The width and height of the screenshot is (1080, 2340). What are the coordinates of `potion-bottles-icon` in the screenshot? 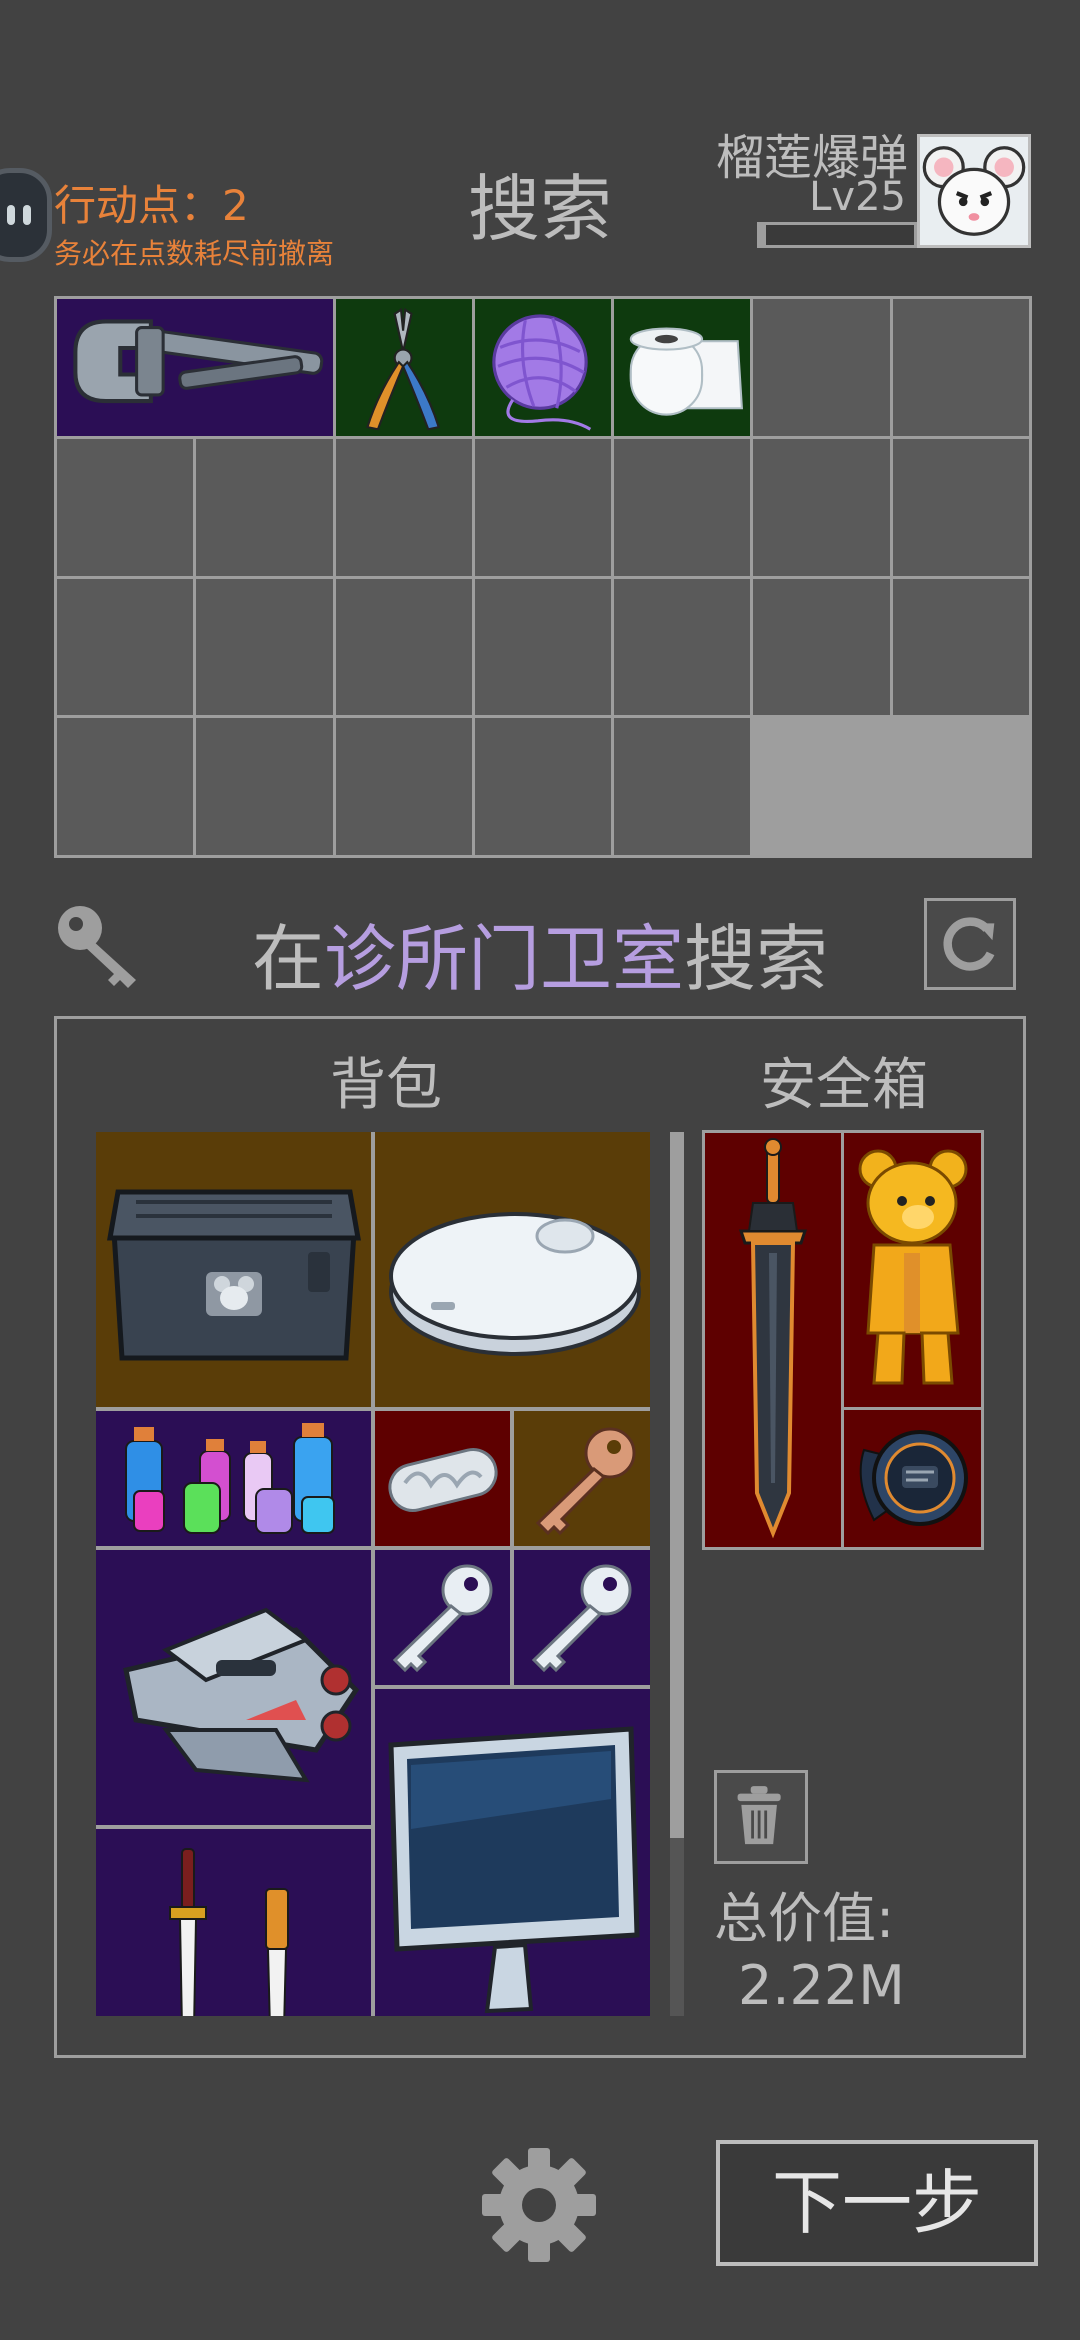 It's located at (230, 1478).